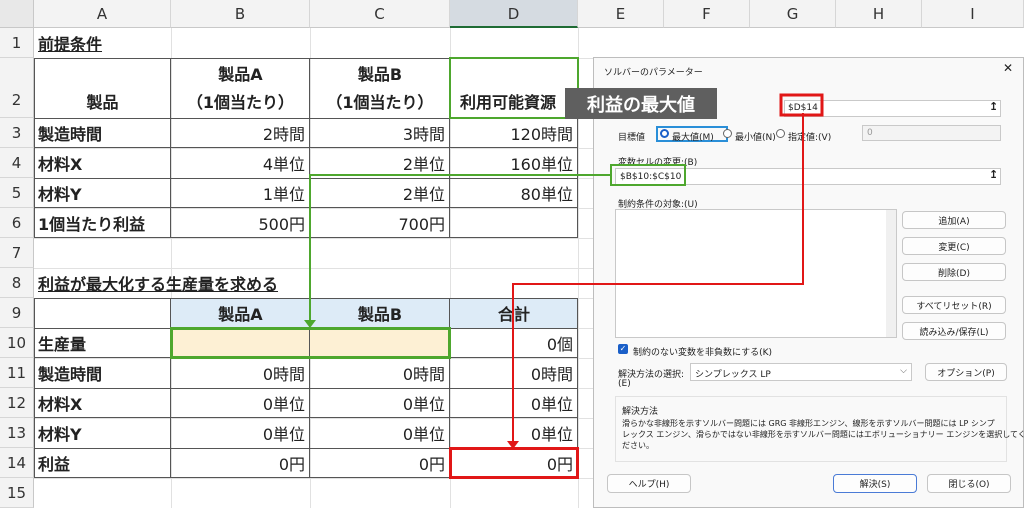  Describe the element at coordinates (240, 193) in the screenshot. I see `cell-b5: 1単位` at that location.